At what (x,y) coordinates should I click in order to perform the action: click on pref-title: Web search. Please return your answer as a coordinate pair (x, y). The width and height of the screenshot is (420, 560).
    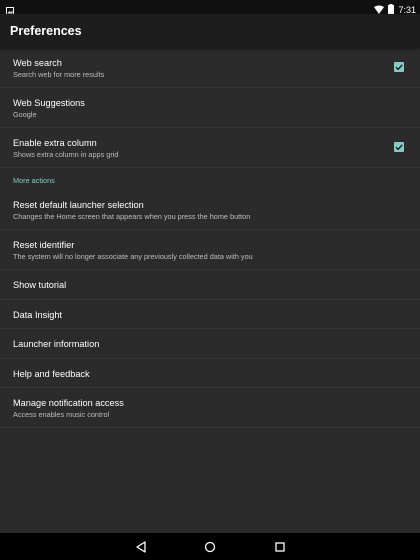
    Looking at the image, I should click on (37, 63).